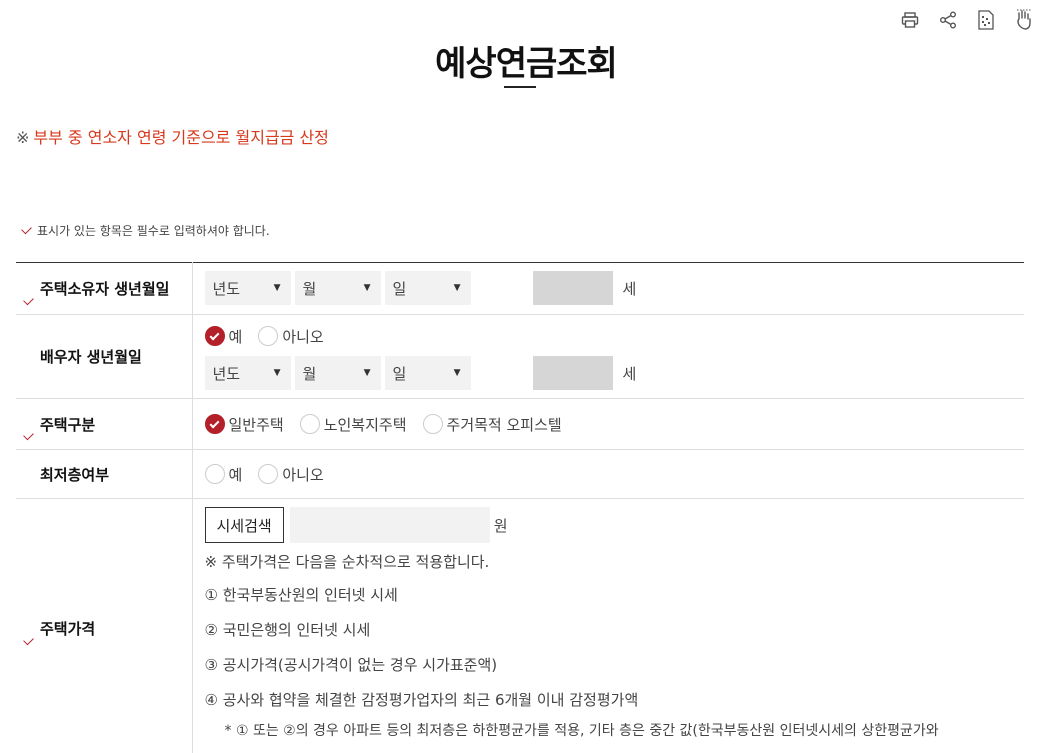  I want to click on spouse-age-unit: 세, so click(629, 373).